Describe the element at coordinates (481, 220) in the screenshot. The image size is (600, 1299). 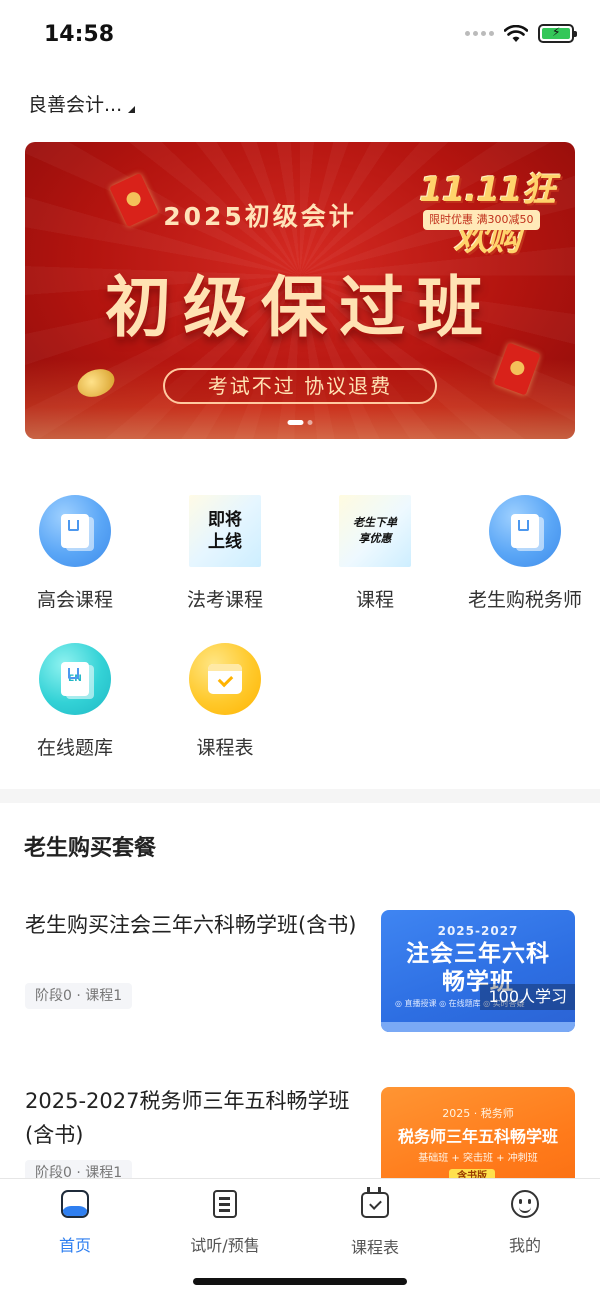
I see `promo-sub: 限时优惠 满300减50` at that location.